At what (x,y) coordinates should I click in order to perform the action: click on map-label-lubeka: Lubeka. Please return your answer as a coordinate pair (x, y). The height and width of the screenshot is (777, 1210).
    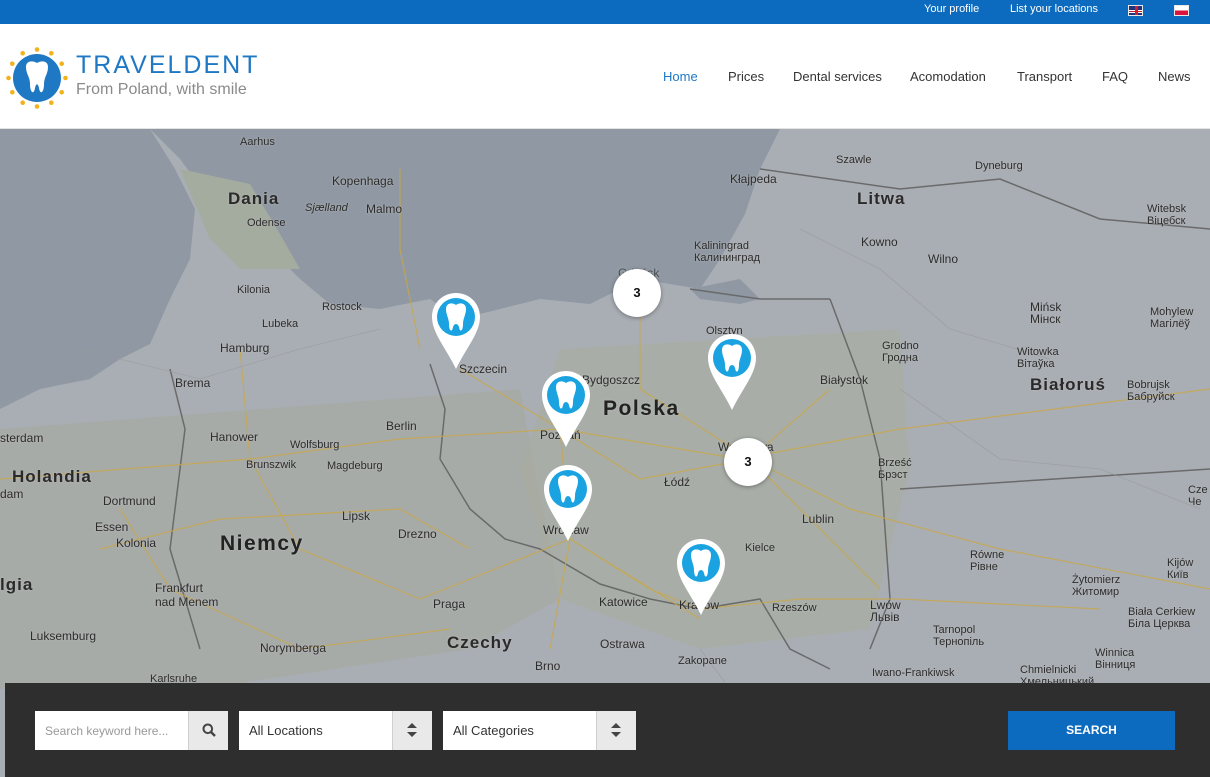
    Looking at the image, I should click on (280, 324).